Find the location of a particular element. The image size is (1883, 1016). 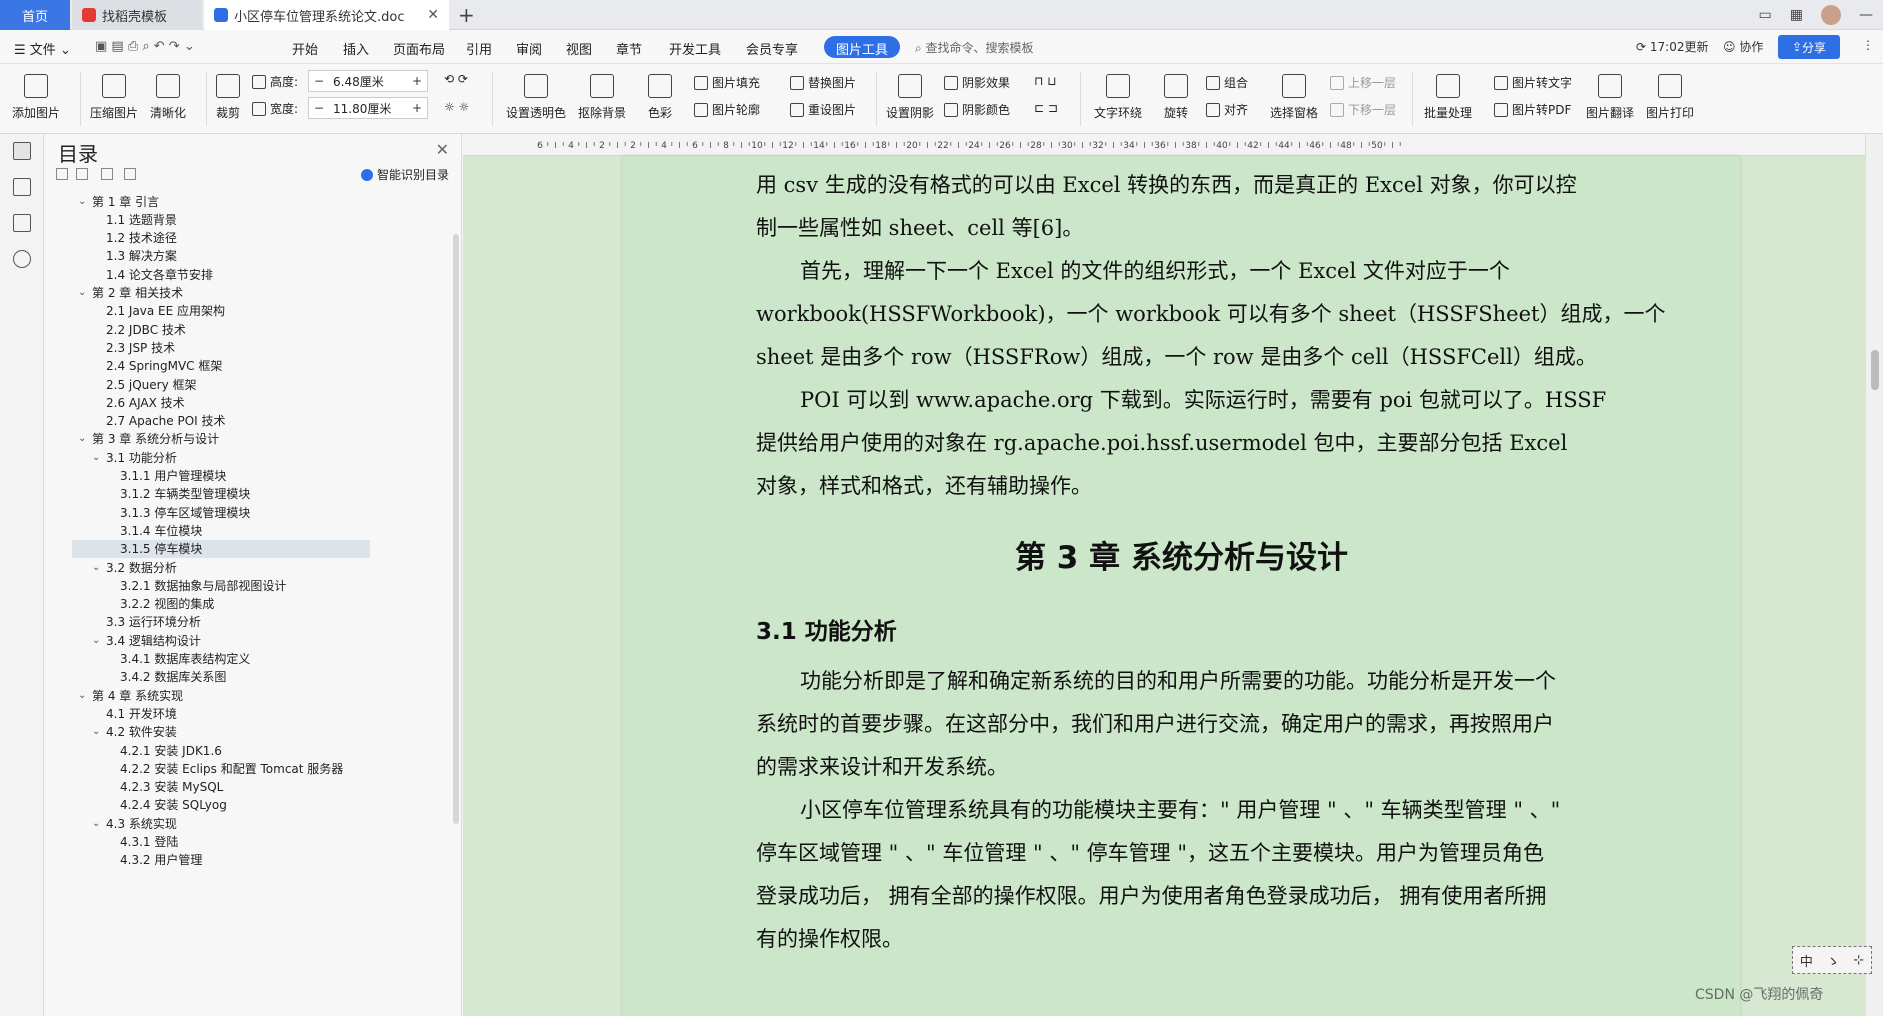

avatar is located at coordinates (1831, 15).